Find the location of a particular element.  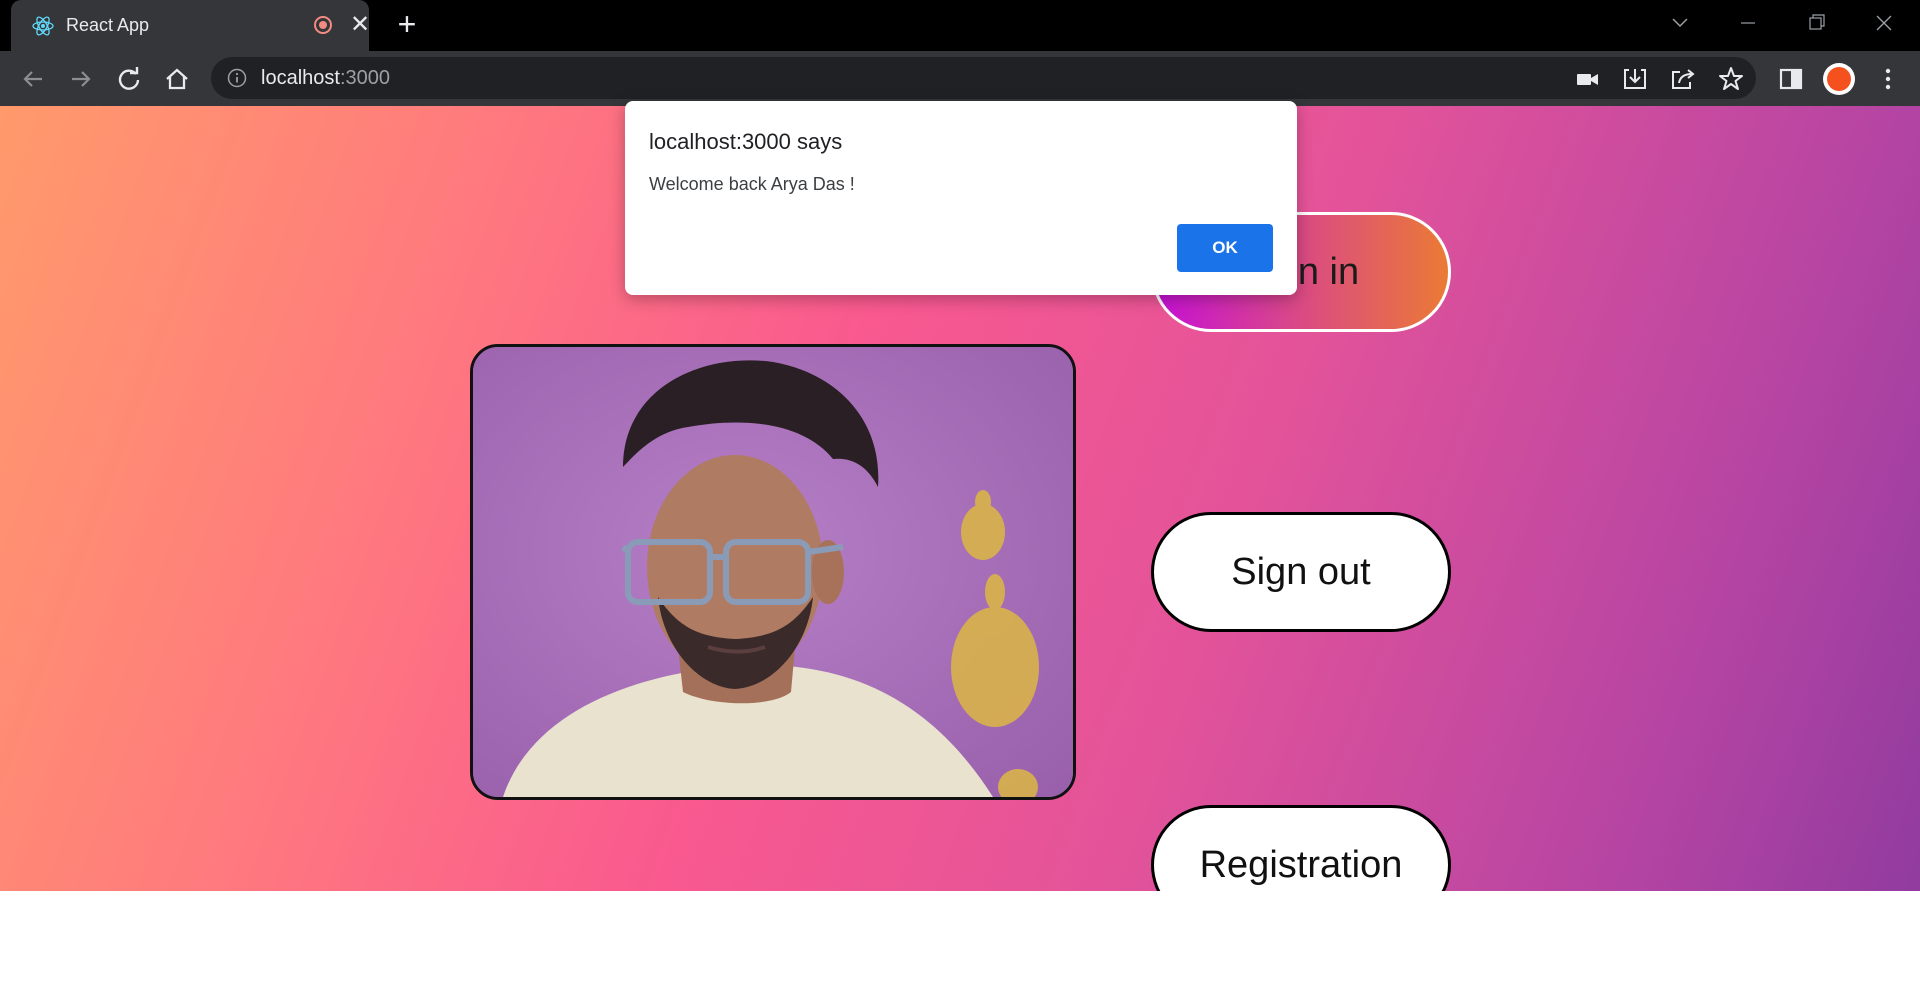

webcam-feed is located at coordinates (773, 572).